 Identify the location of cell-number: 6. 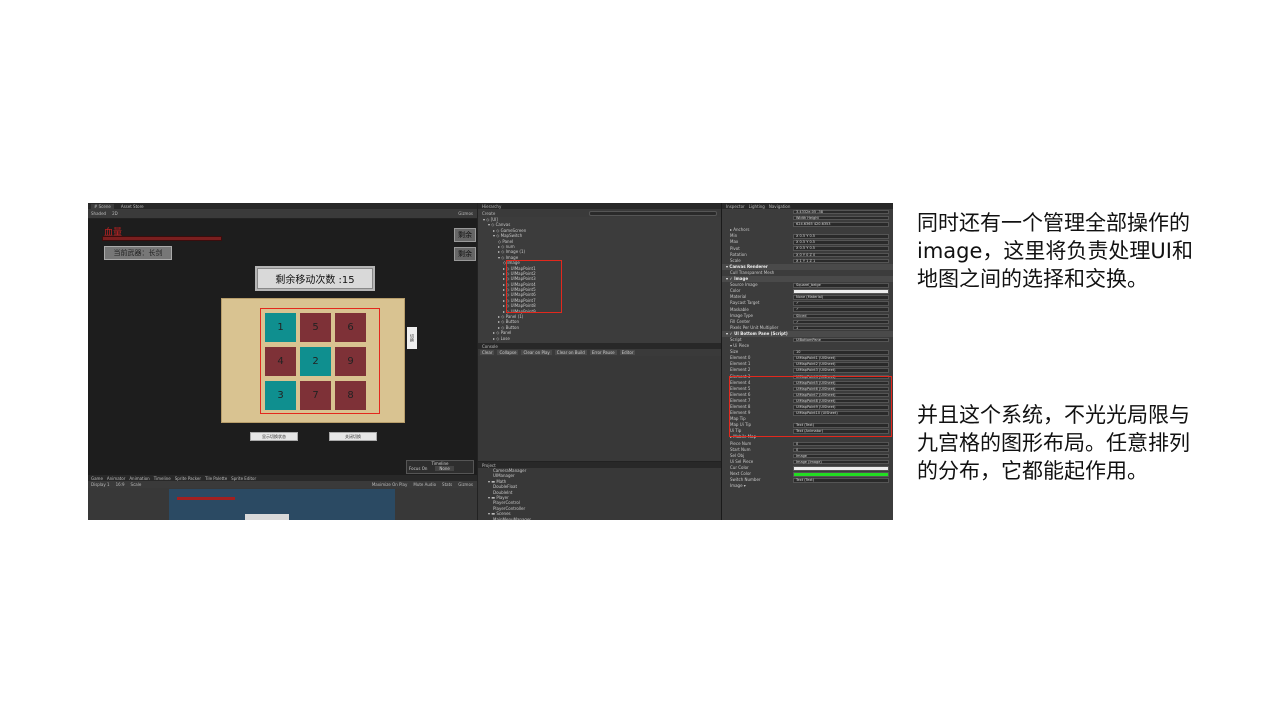
(350, 327).